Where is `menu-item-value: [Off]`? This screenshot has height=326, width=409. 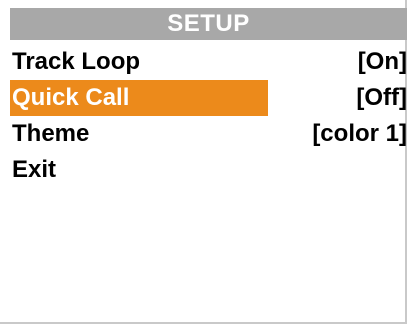 menu-item-value: [Off] is located at coordinates (381, 97).